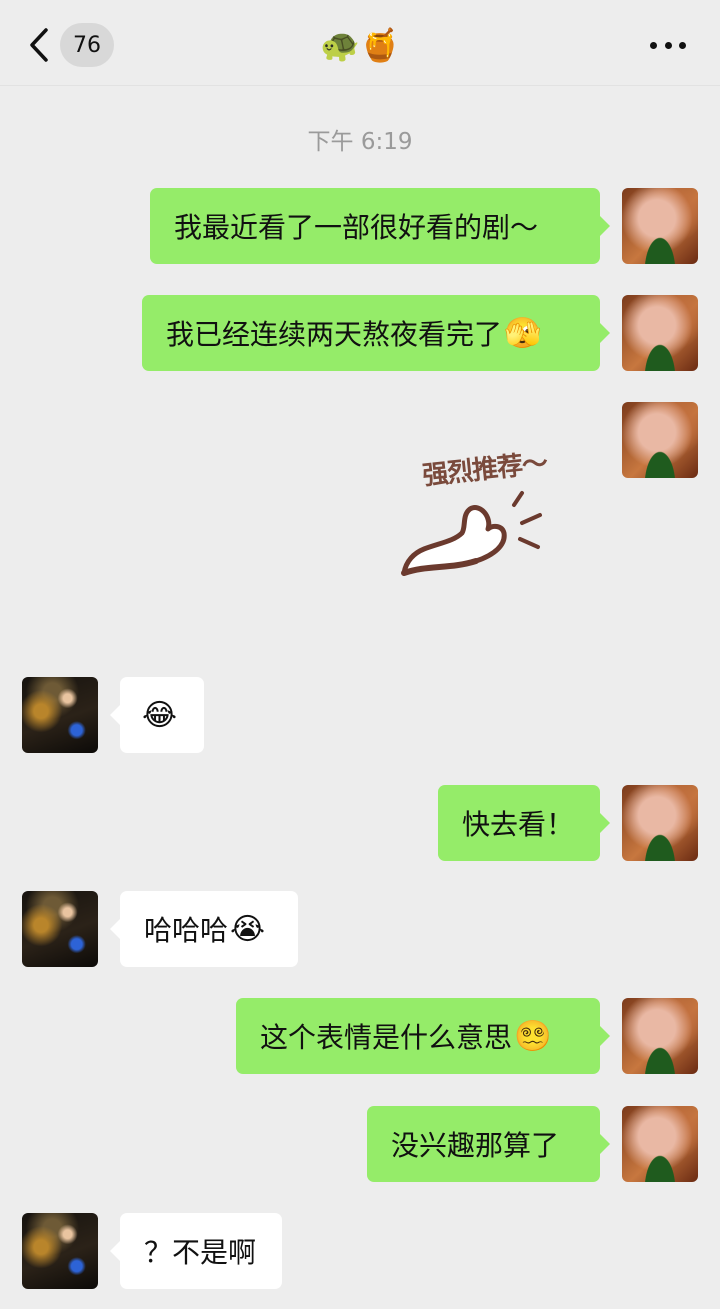 The image size is (720, 1309). I want to click on thumbs-up-sticker: 强烈推荐～, so click(477, 515).